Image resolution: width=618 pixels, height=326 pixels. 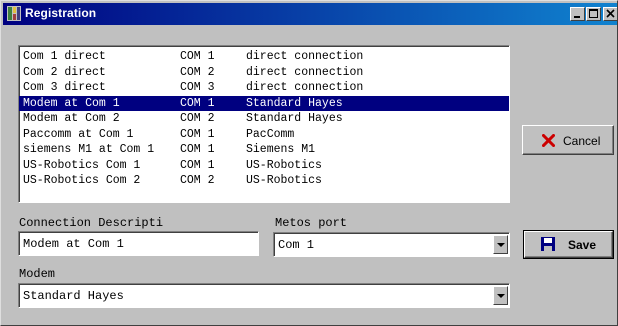 I want to click on list-item: US-Robotics Com 1 COM 1 US-Robotics, so click(x=264, y=166).